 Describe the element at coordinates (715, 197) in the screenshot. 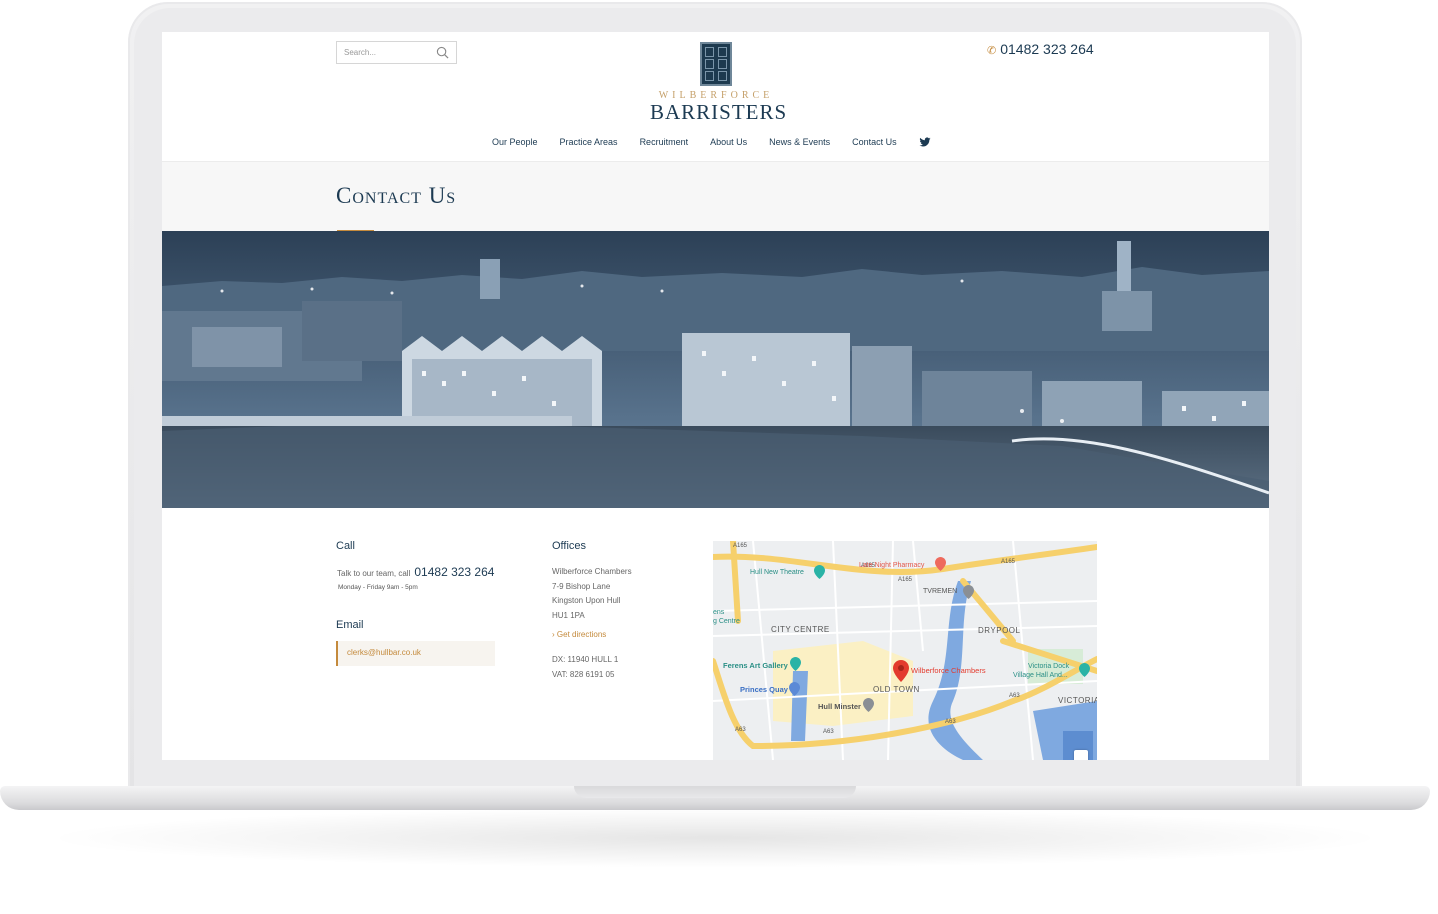

I see `page-title-band: Contact Us` at that location.